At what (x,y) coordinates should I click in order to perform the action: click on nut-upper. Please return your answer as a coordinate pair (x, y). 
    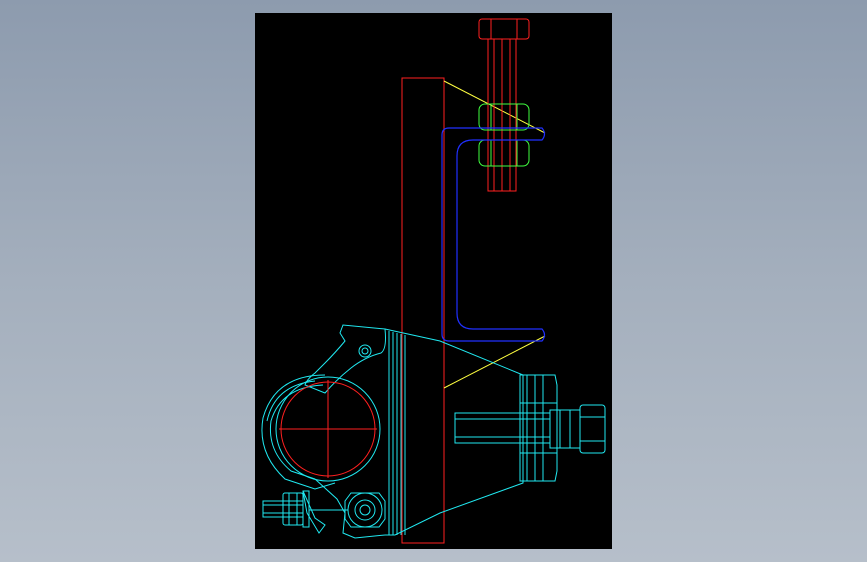
    Looking at the image, I should click on (504, 117).